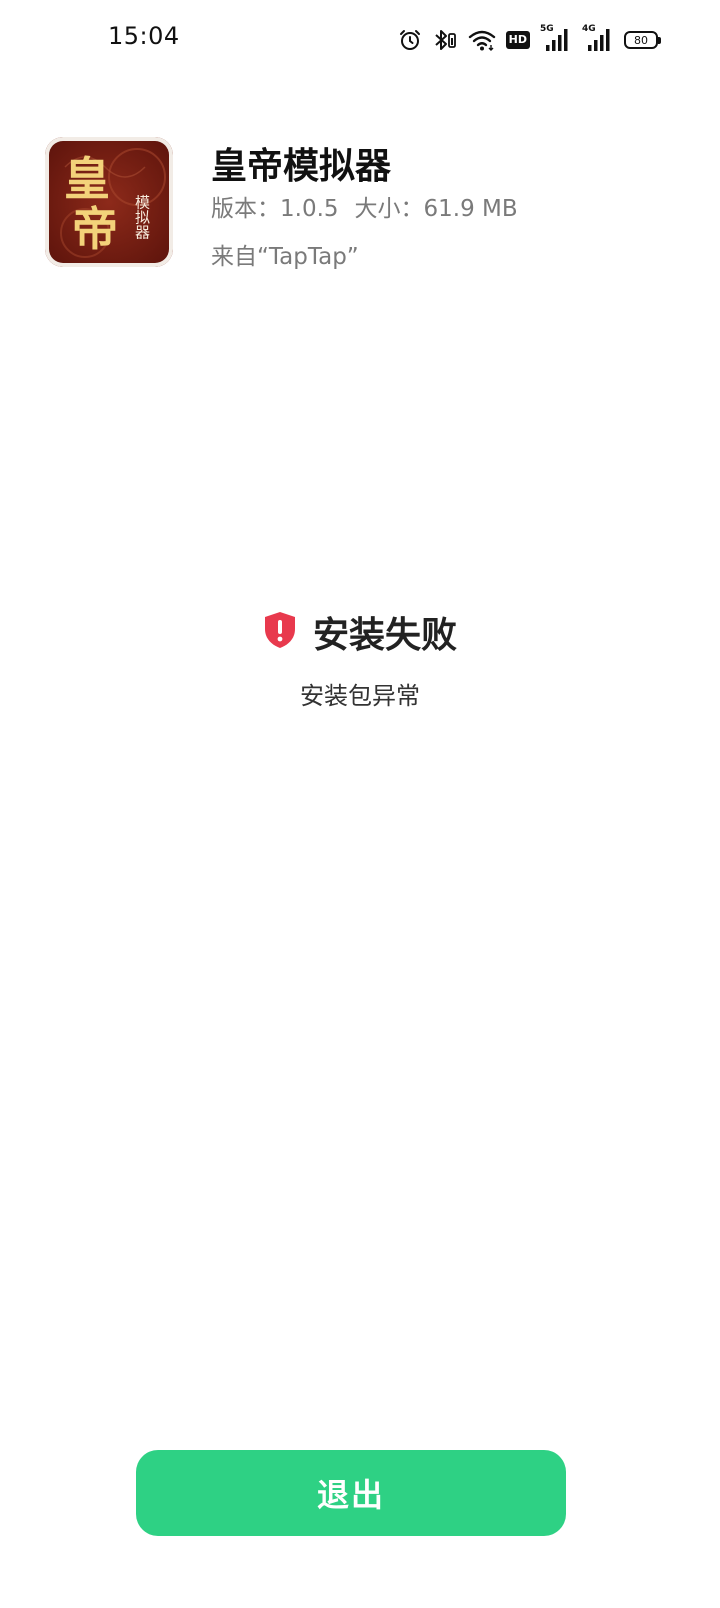  What do you see at coordinates (285, 257) in the screenshot?
I see `app-source: 来自“TapTap”` at bounding box center [285, 257].